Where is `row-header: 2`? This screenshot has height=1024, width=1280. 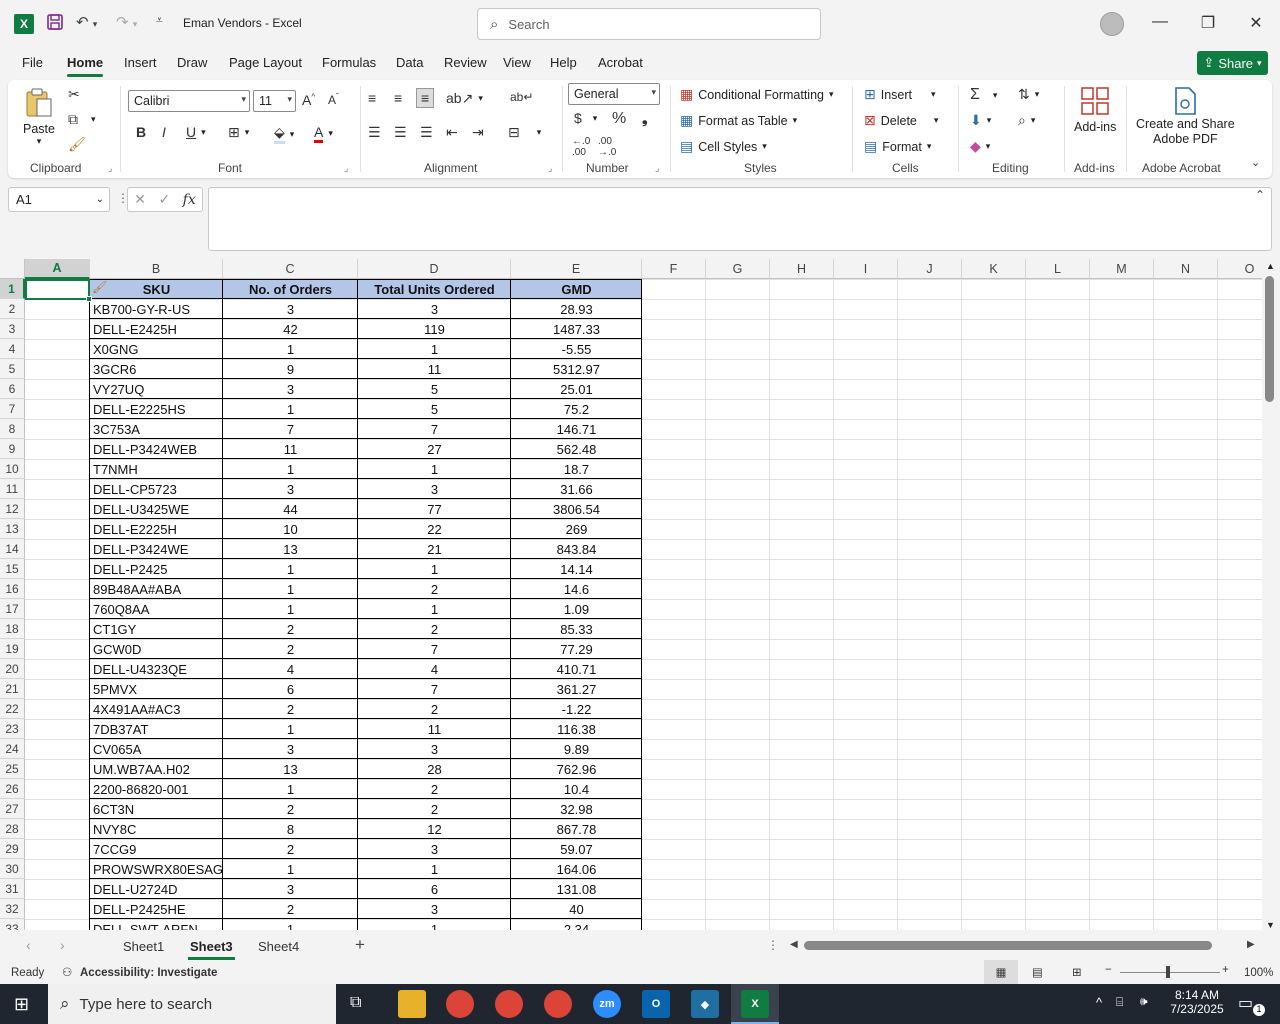
row-header: 2 is located at coordinates (12, 309).